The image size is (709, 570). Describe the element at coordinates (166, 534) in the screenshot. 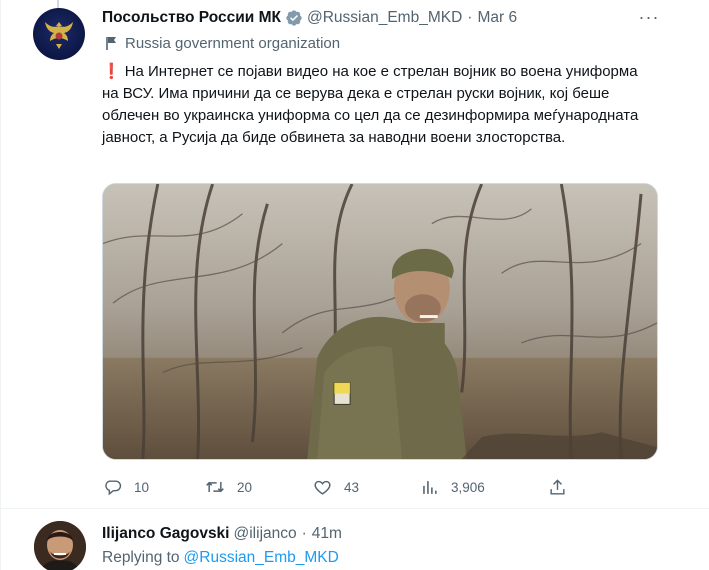

I see `reply-author-name: Ilijanco Gagovski` at that location.